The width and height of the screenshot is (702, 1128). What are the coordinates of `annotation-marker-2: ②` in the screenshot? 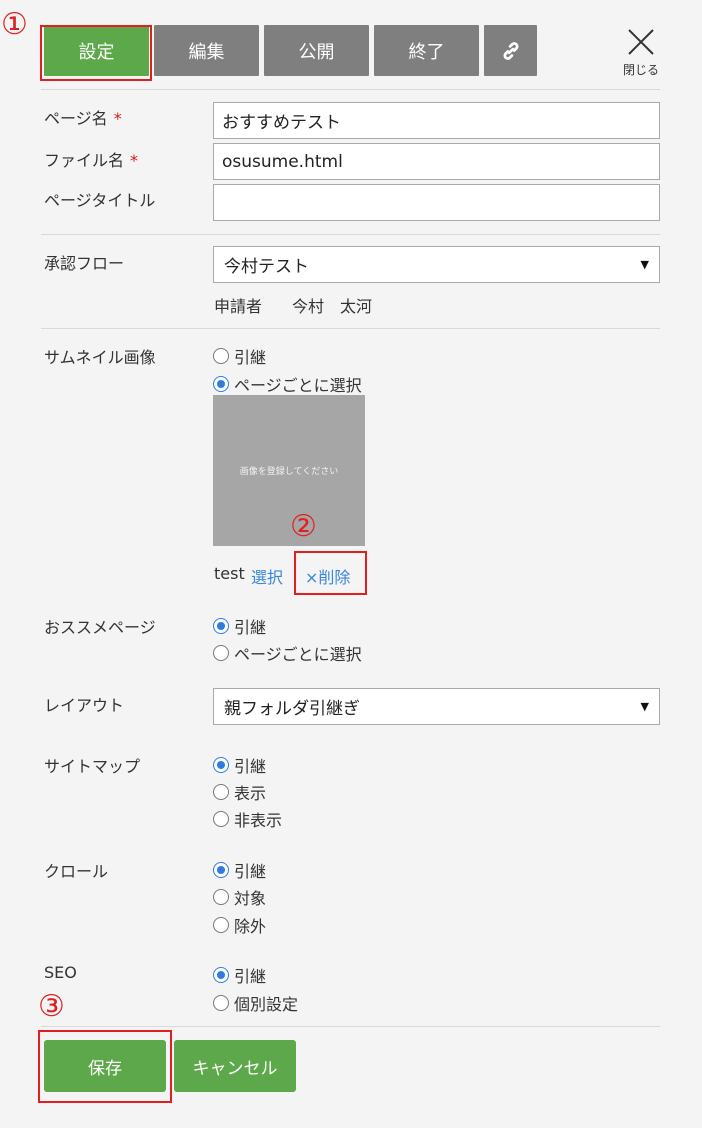 It's located at (303, 526).